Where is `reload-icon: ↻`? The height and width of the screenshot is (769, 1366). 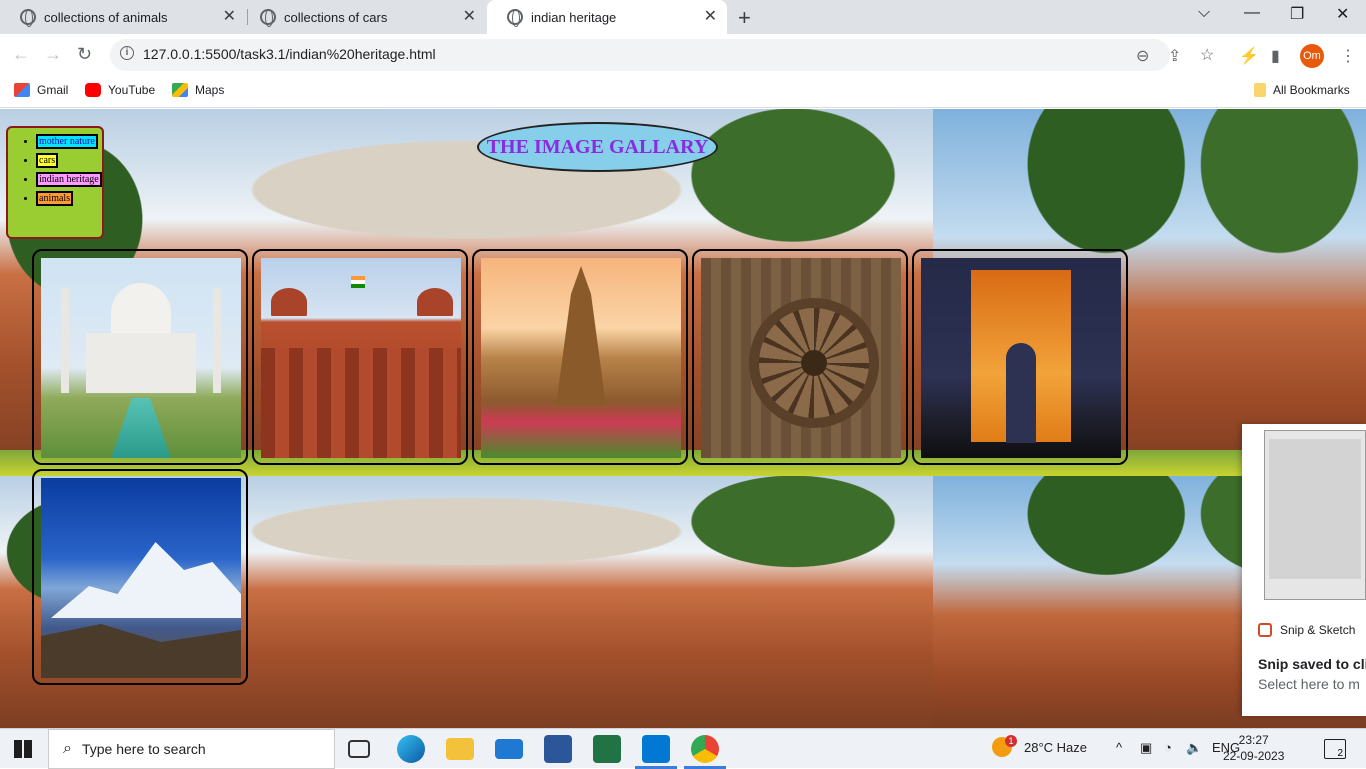
reload-icon: ↻ is located at coordinates (84, 54).